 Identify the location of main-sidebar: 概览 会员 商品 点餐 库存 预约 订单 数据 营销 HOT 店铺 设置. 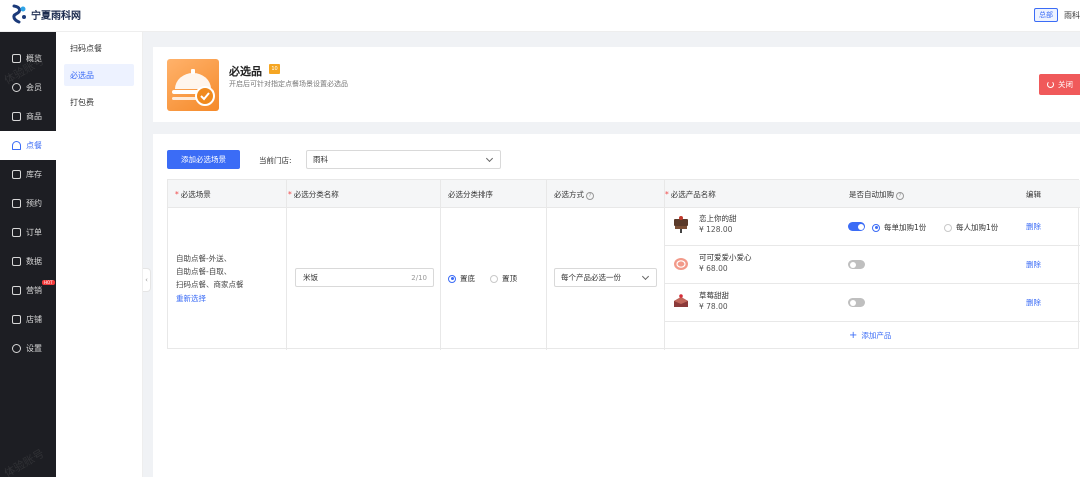
(28, 254).